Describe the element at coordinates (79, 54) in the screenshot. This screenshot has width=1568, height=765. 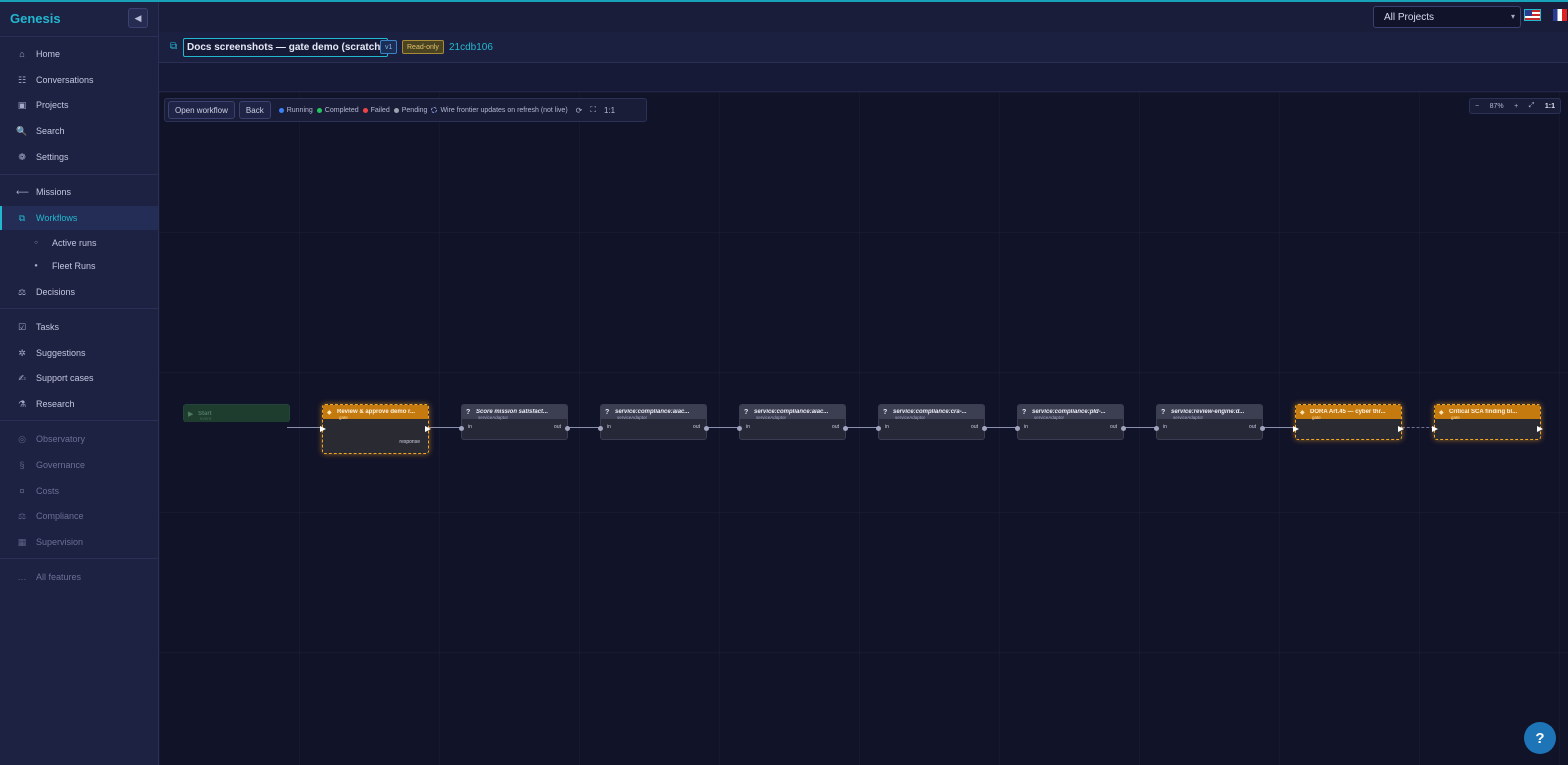
I see `sidebar-item-home: ⌂ Home` at that location.